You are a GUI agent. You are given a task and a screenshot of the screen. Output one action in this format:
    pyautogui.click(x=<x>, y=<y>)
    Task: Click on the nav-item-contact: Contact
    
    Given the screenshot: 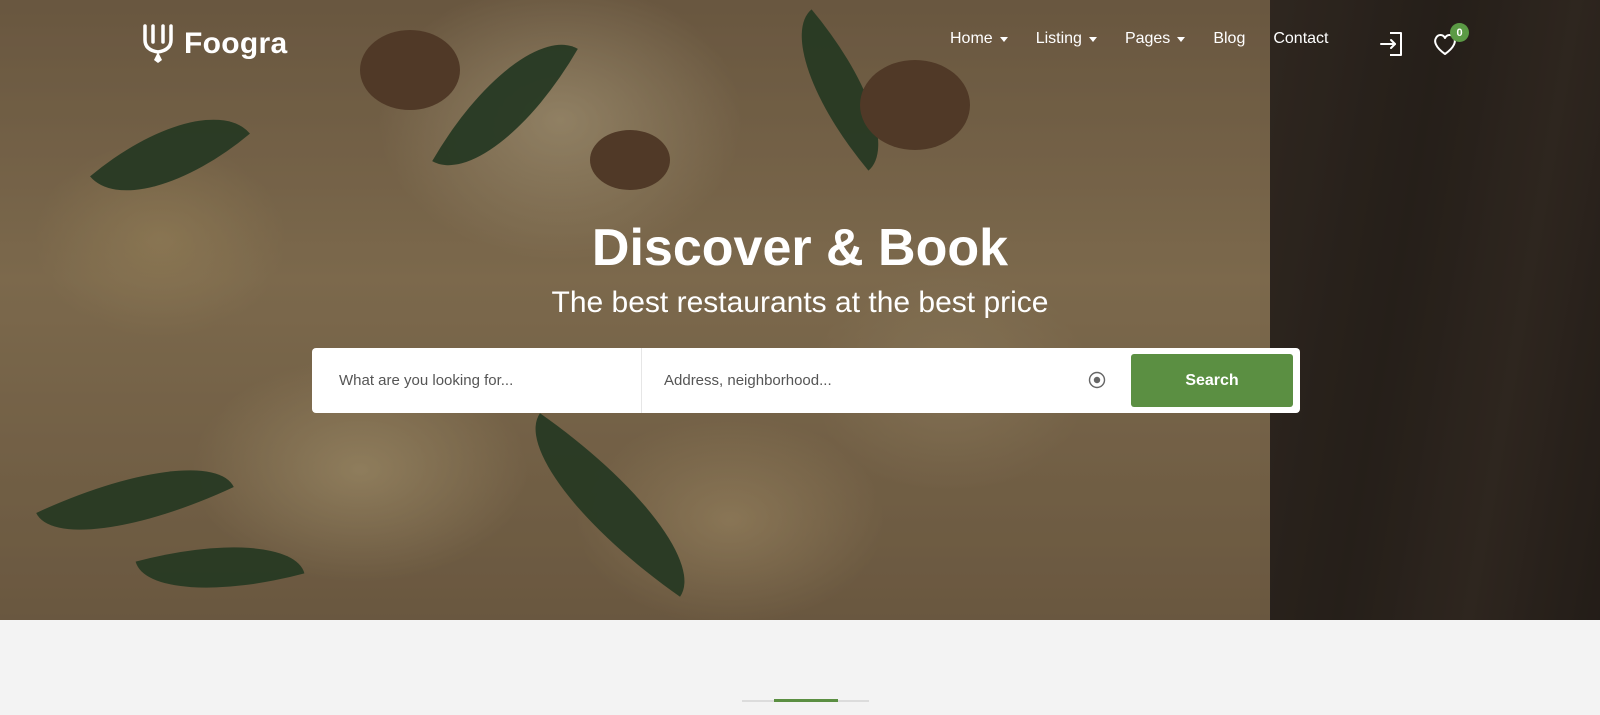 What is the action you would take?
    pyautogui.click(x=1300, y=39)
    